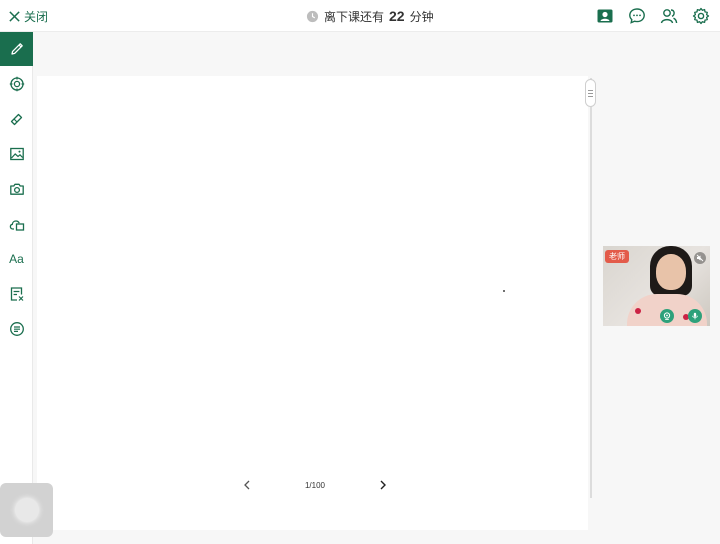 The image size is (720, 544). I want to click on text-tool-label: Aa, so click(16, 259).